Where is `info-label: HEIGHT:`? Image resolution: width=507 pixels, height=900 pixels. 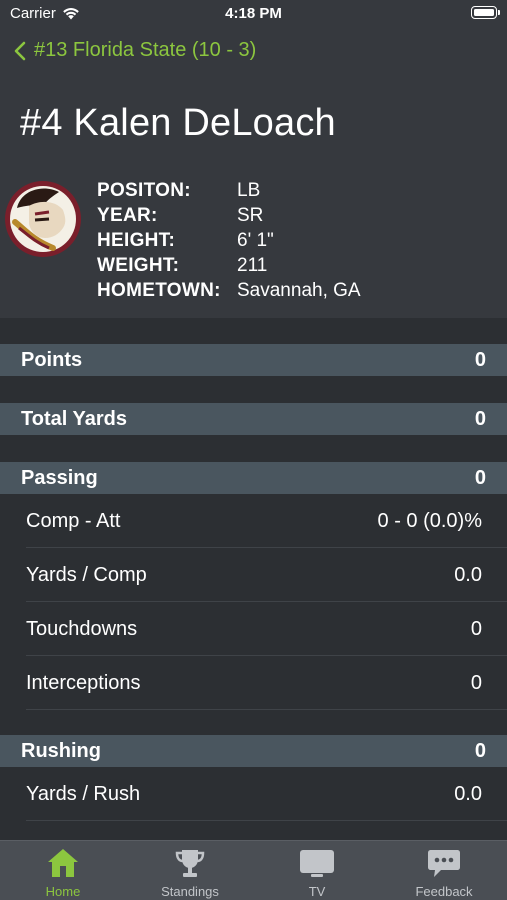
info-label: HEIGHT: is located at coordinates (136, 240).